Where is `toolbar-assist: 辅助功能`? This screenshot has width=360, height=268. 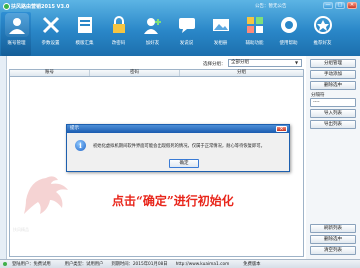 toolbar-assist: 辅助功能 is located at coordinates (254, 34).